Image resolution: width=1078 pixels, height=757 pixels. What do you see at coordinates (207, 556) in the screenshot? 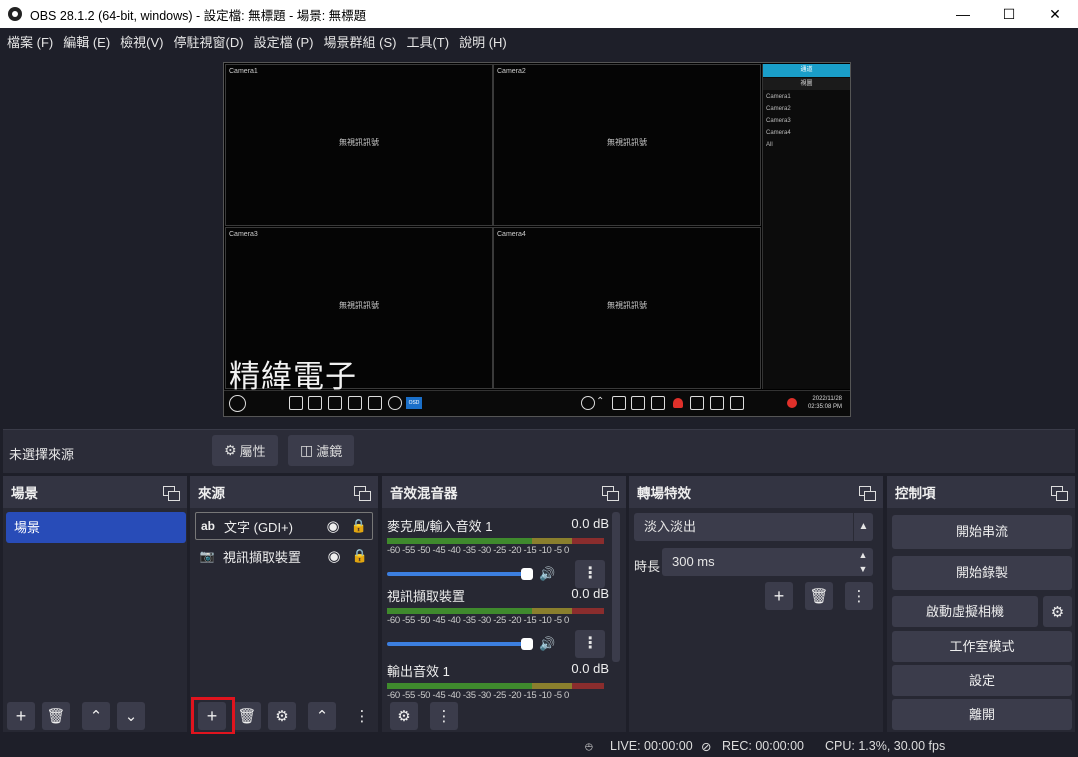
I see `camera-icon: 📷` at bounding box center [207, 556].